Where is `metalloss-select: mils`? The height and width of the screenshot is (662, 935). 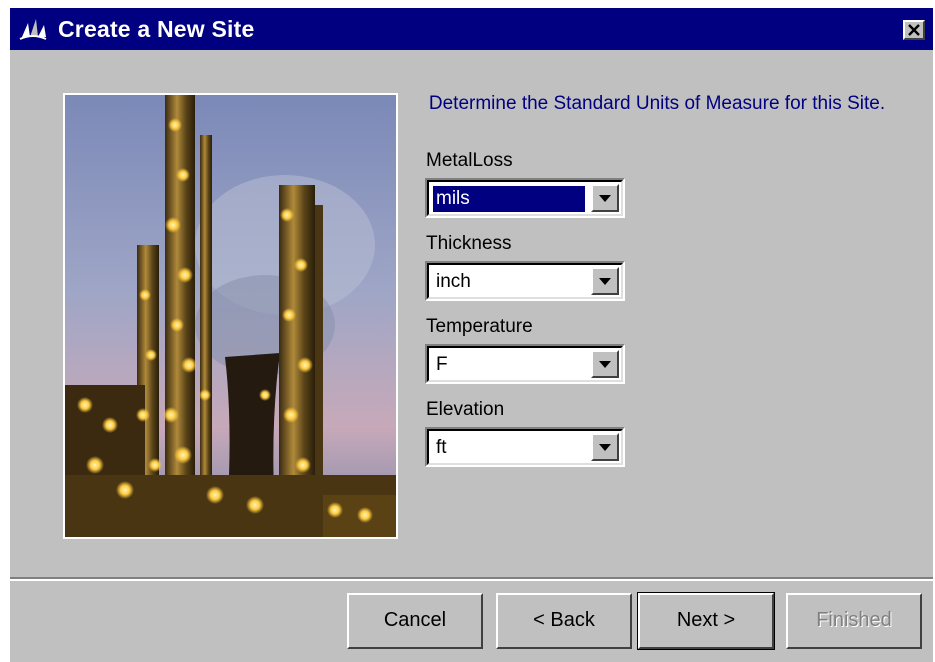
metalloss-select: mils is located at coordinates (525, 198).